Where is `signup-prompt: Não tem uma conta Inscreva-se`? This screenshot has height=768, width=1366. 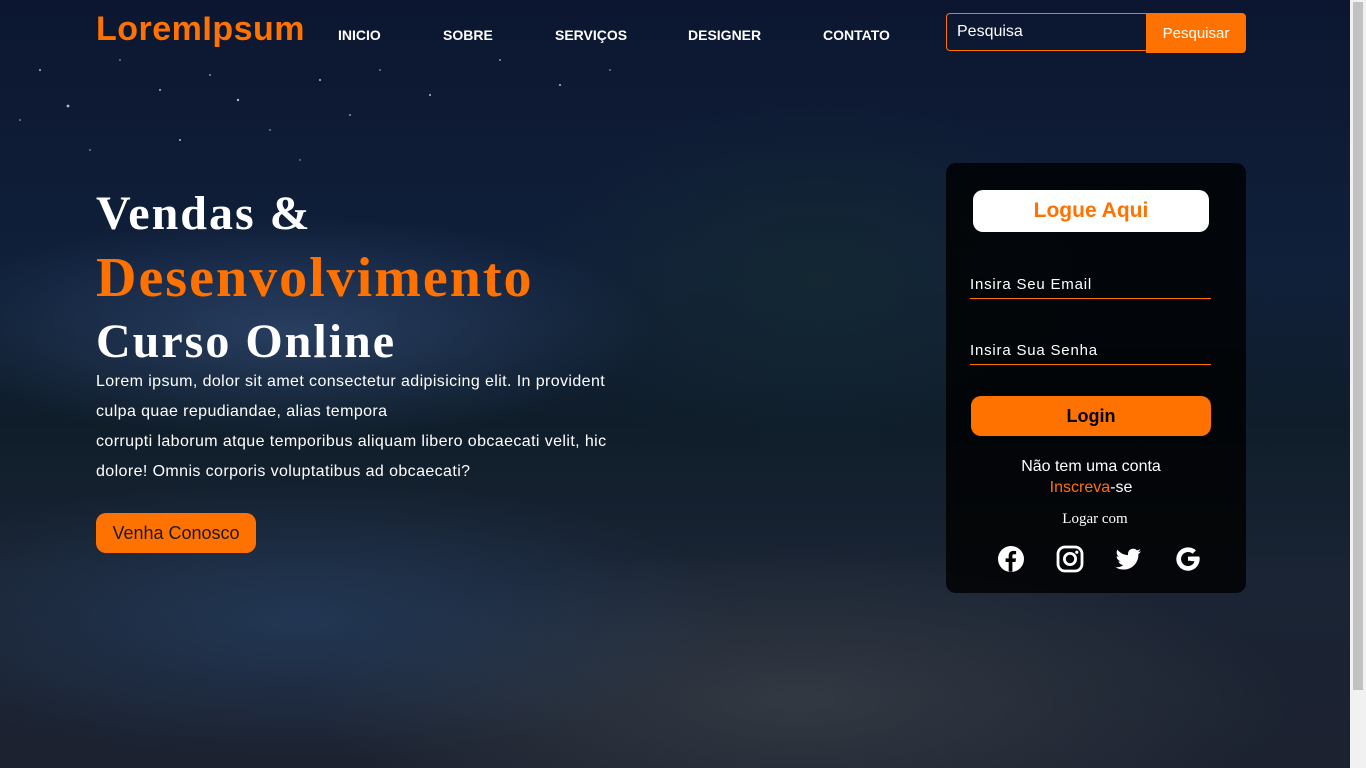 signup-prompt: Não tem uma conta Inscreva-se is located at coordinates (1091, 477).